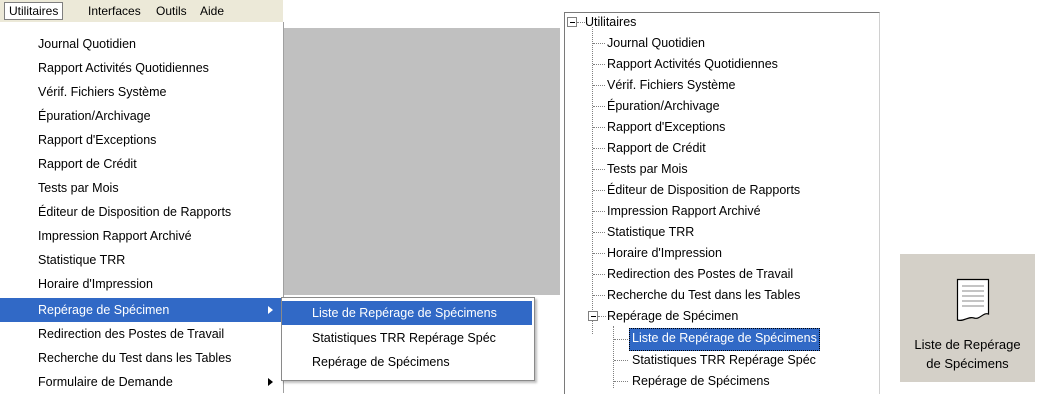  I want to click on menu-item-label: Redirection des Postes de Travail, so click(131, 334).